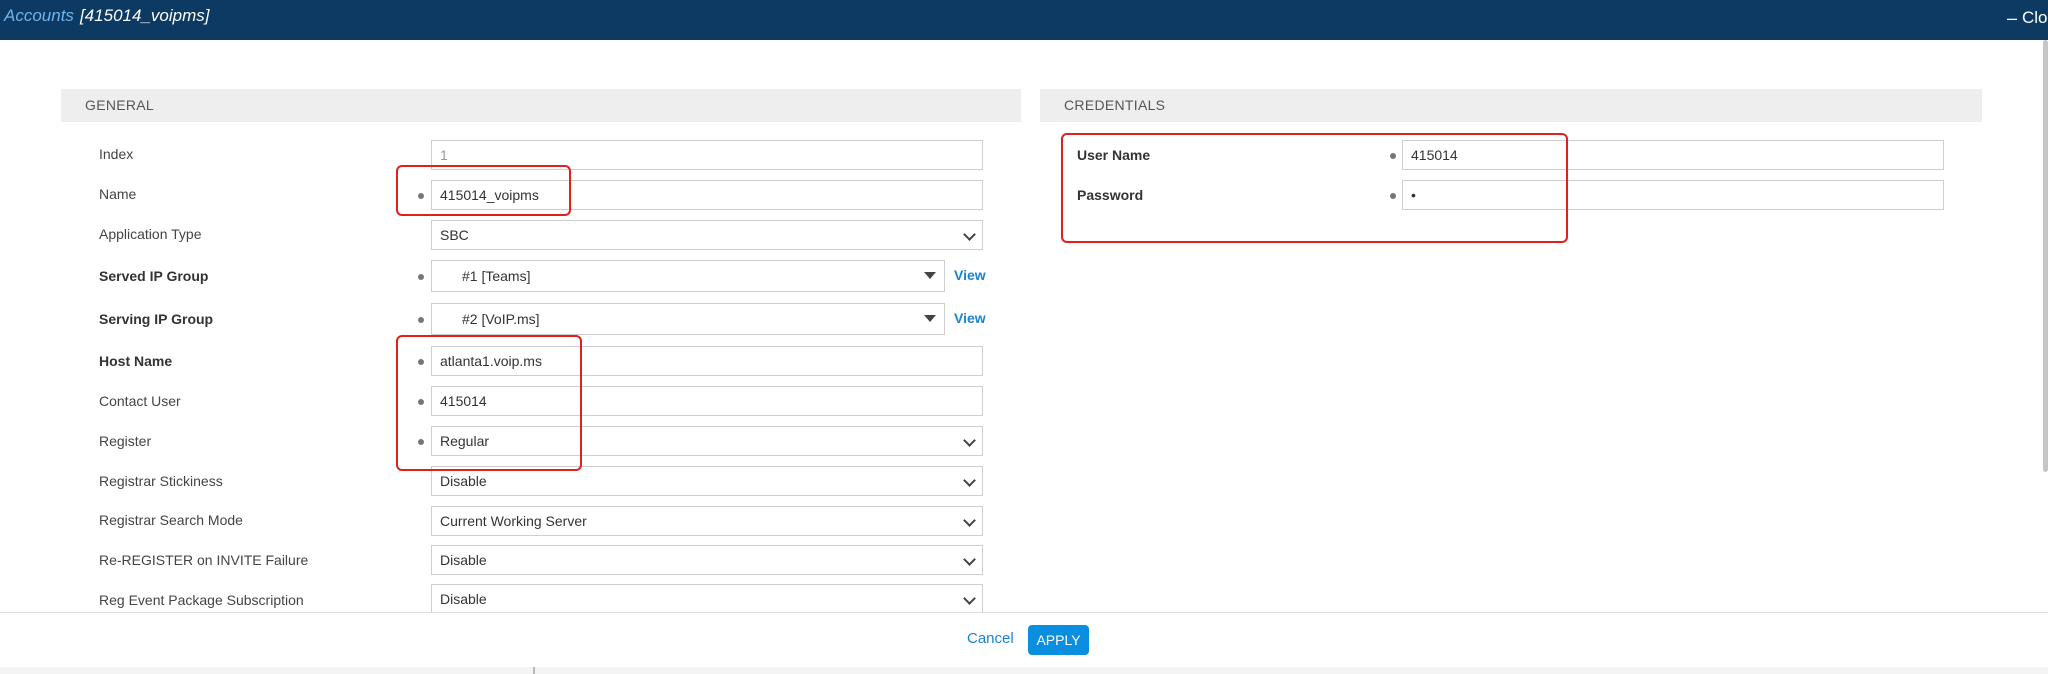 The height and width of the screenshot is (674, 2048). I want to click on general-section-header: GENERAL, so click(541, 105).